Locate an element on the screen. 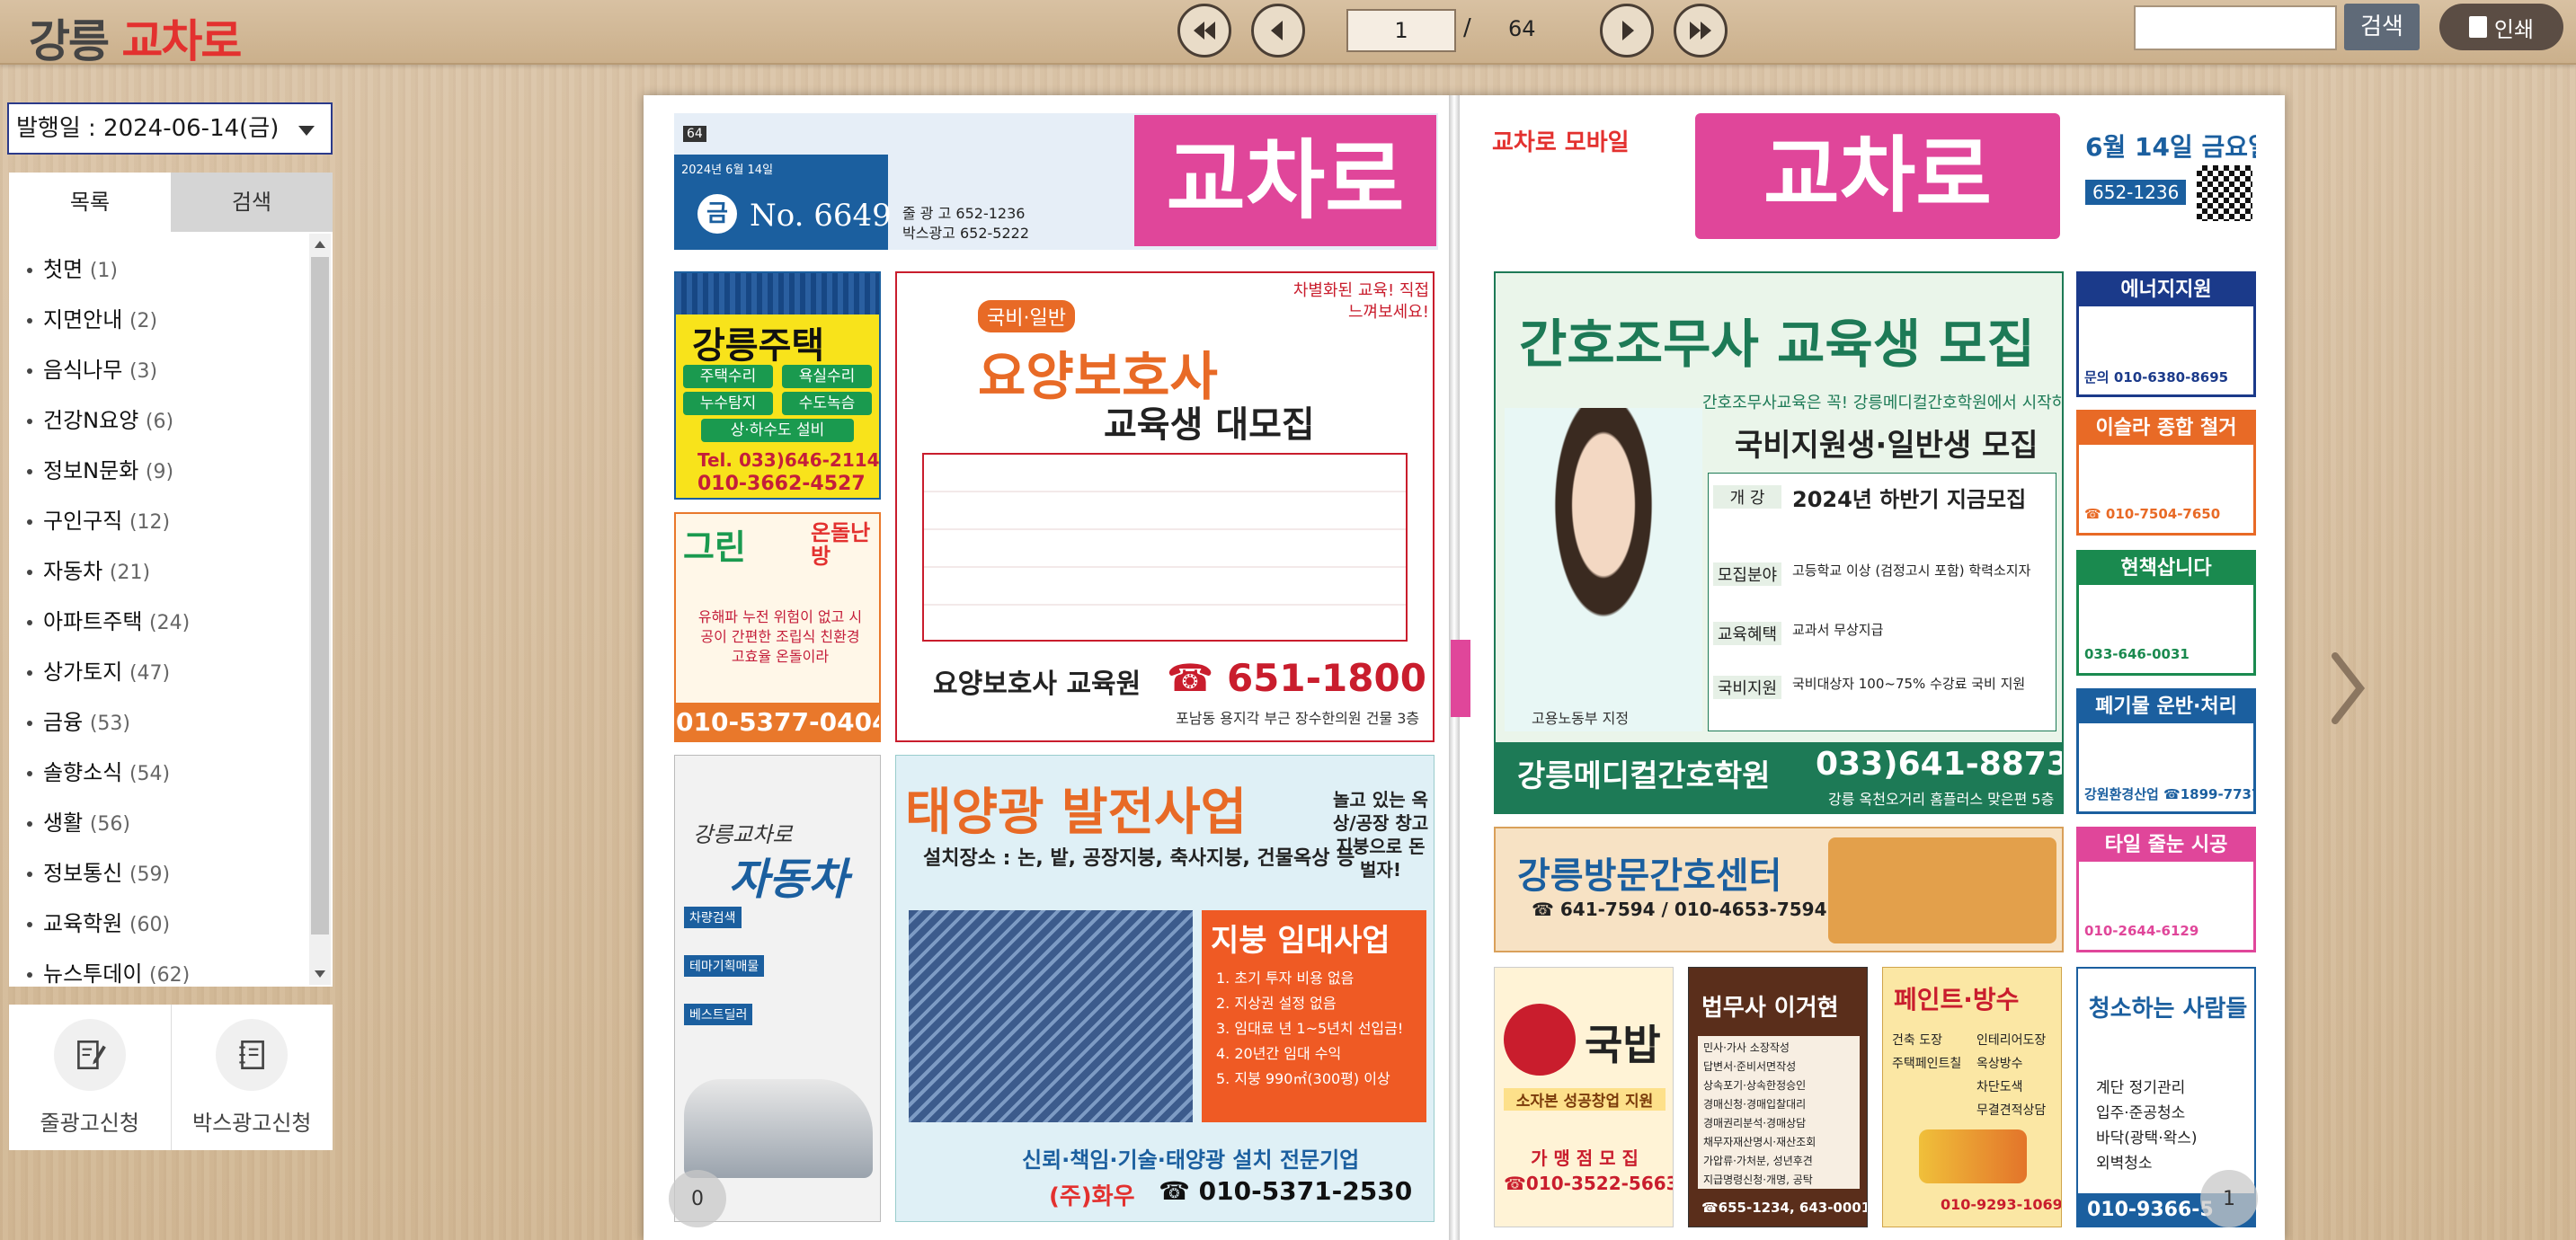 This screenshot has width=2576, height=1240. last-page-button is located at coordinates (1701, 31).